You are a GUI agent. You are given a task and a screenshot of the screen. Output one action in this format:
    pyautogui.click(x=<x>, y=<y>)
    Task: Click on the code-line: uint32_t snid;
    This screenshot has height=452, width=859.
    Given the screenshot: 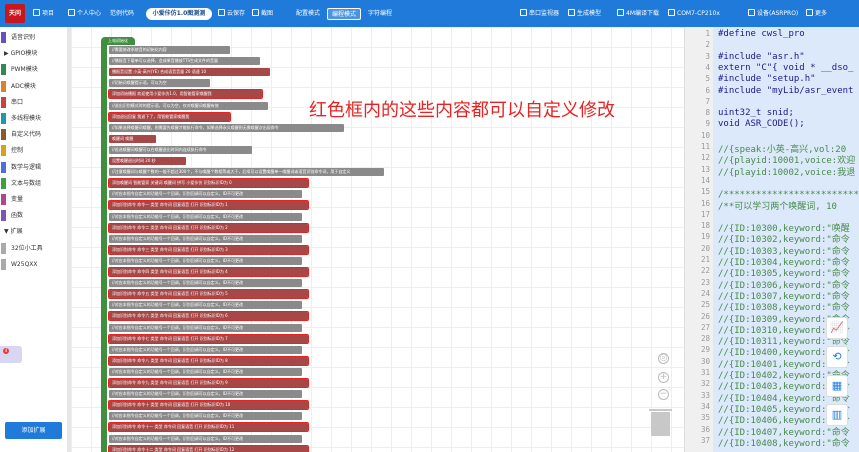 What is the action you would take?
    pyautogui.click(x=756, y=113)
    